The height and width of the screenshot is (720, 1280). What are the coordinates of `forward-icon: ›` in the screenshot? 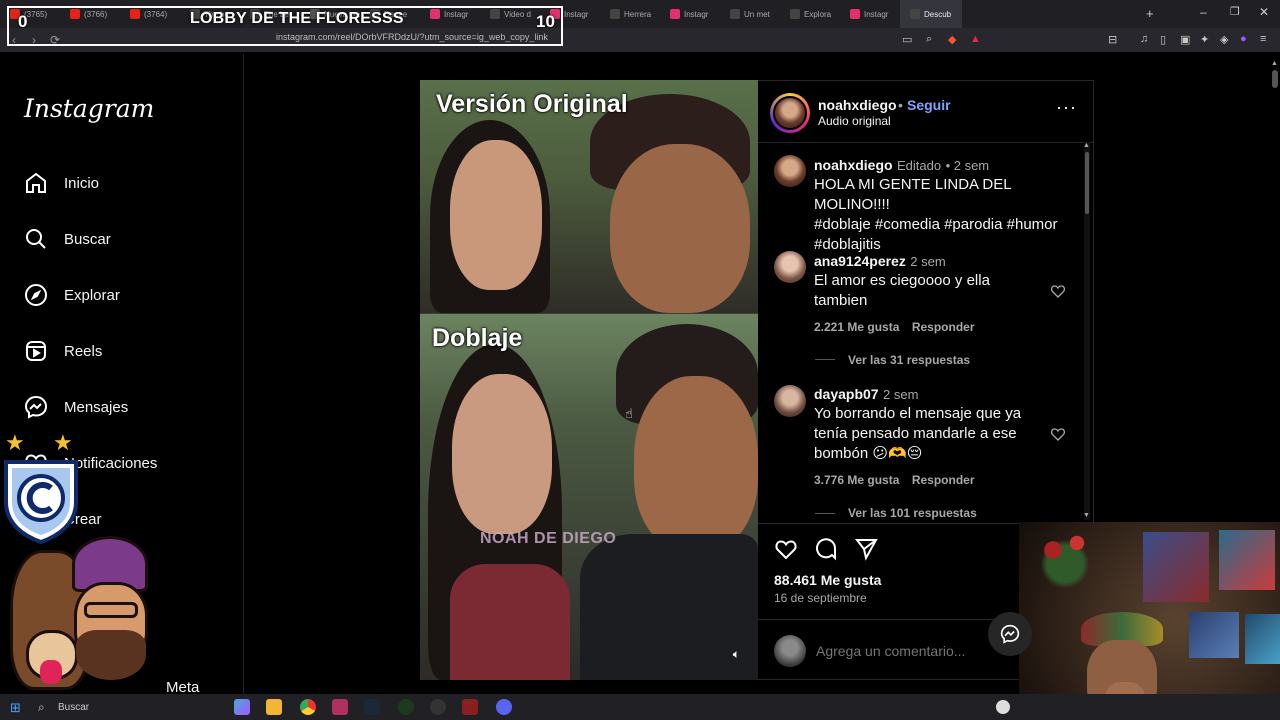 It's located at (34, 40).